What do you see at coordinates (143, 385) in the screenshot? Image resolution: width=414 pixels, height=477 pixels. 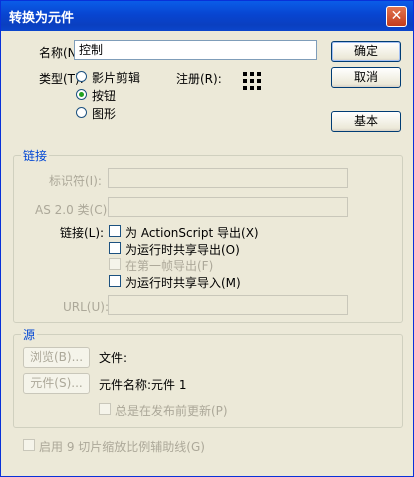 I see `symbol-name-text: 元件名称:元件 1` at bounding box center [143, 385].